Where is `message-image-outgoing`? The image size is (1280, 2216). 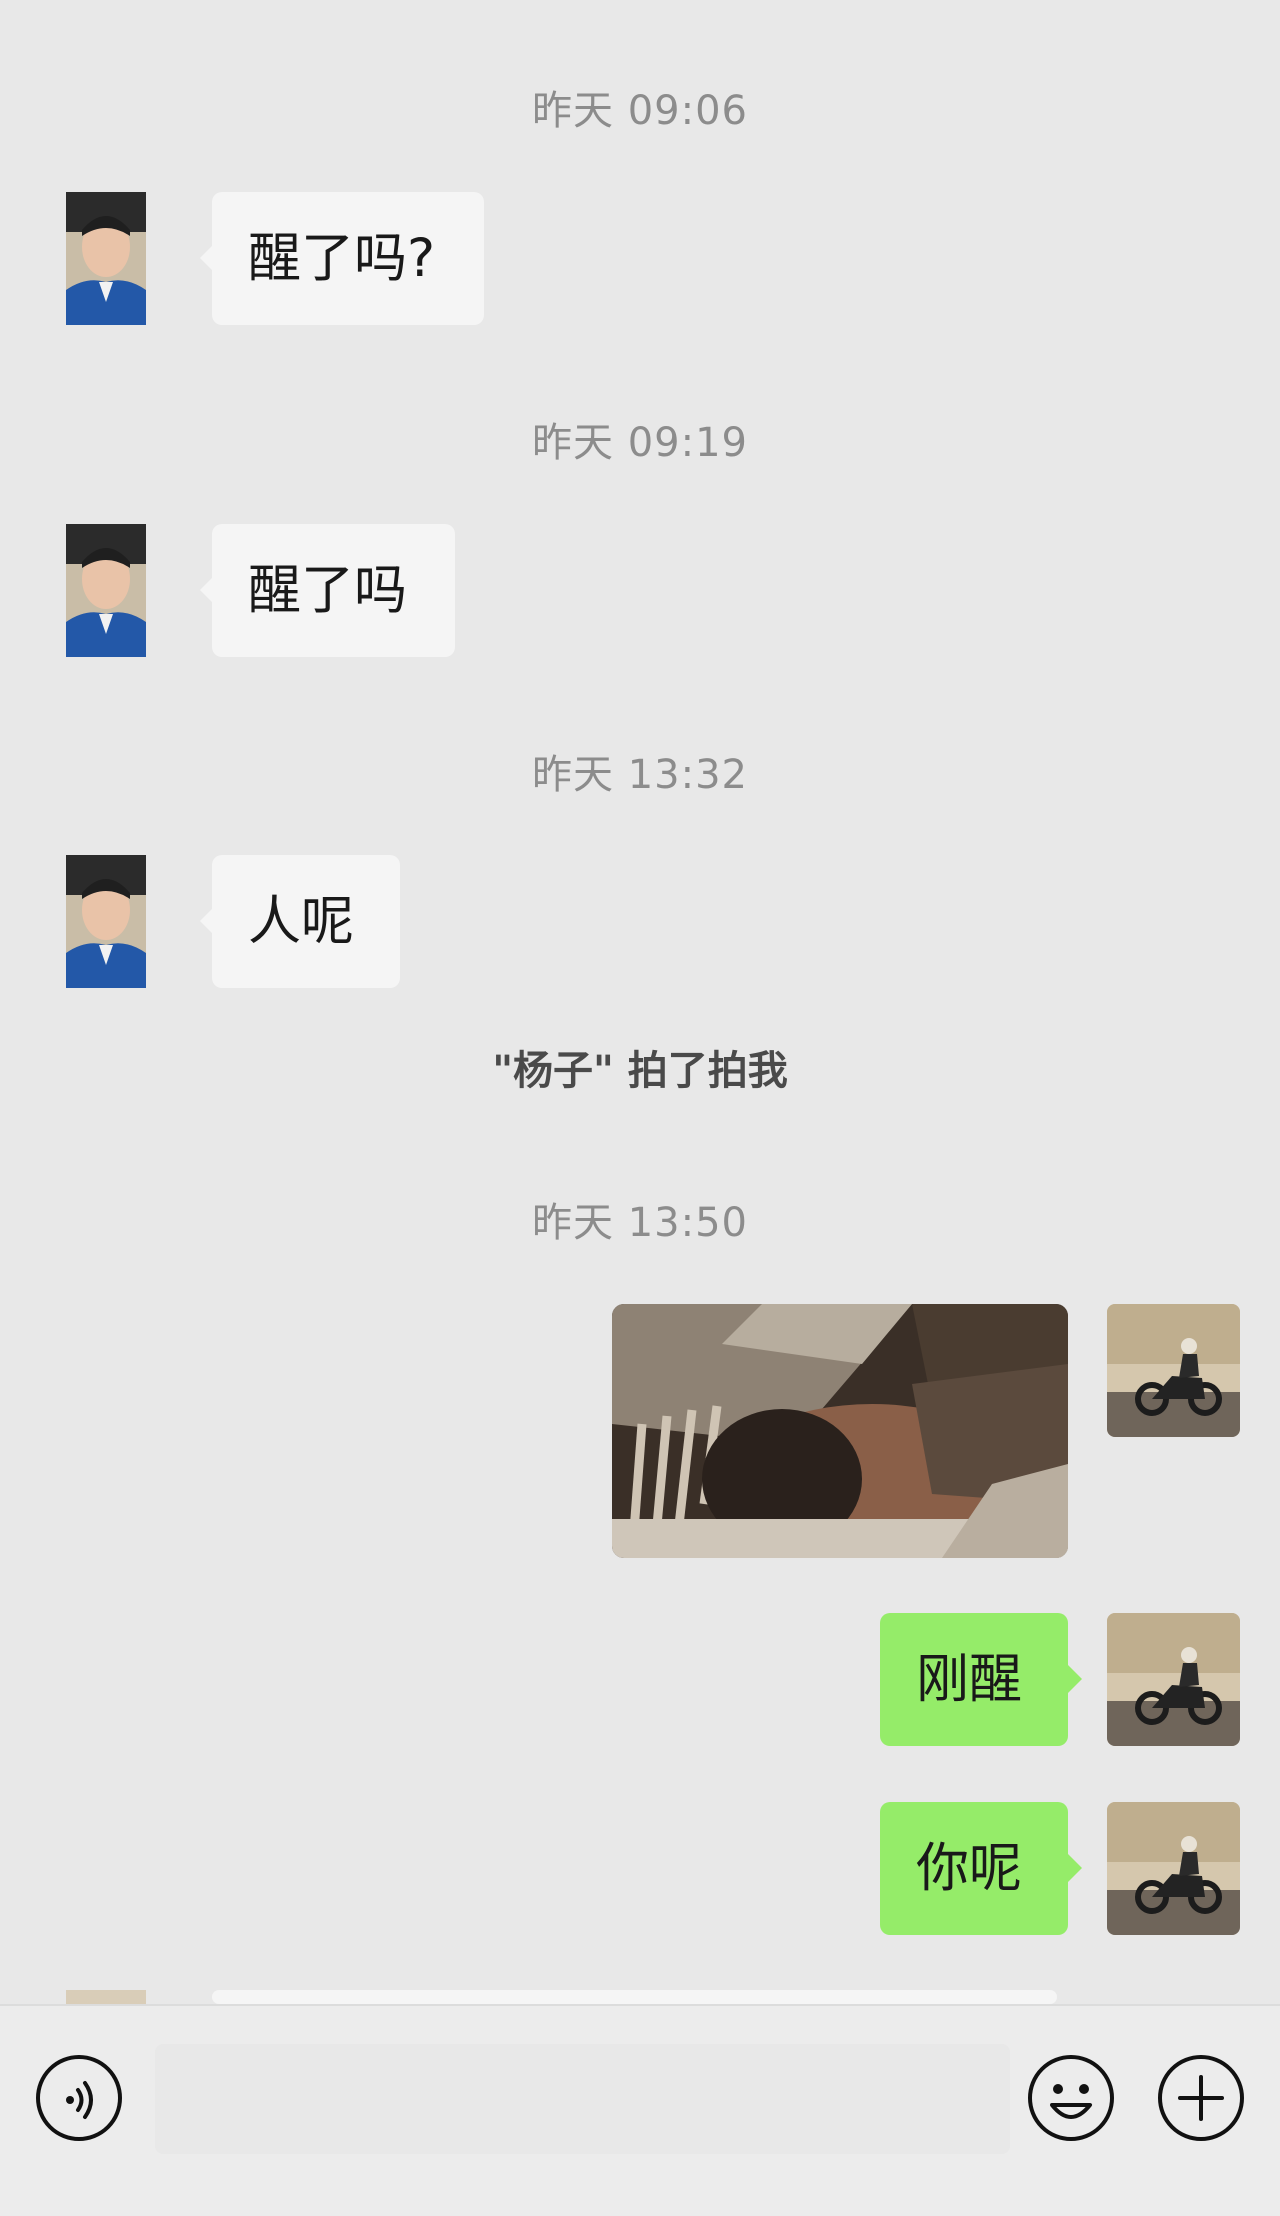 message-image-outgoing is located at coordinates (840, 1431).